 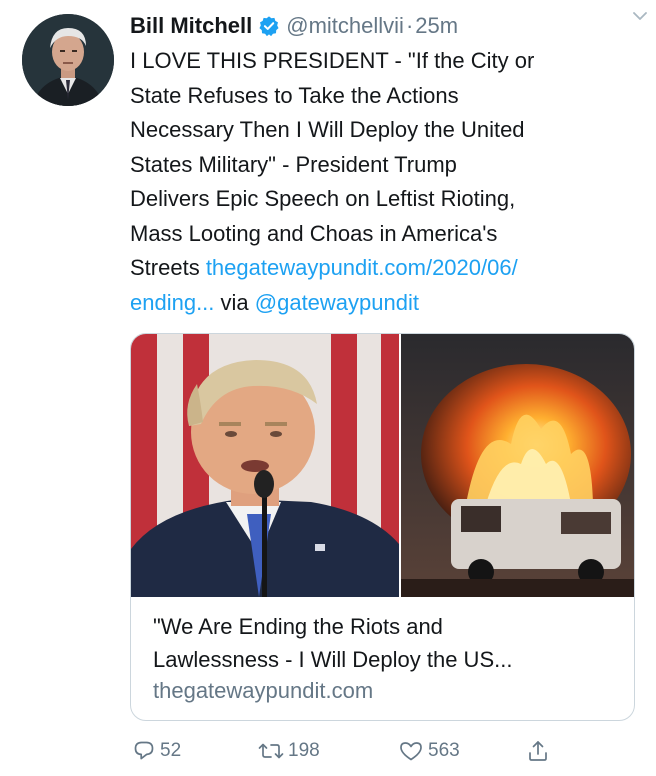 What do you see at coordinates (234, 302) in the screenshot?
I see `via-text: via` at bounding box center [234, 302].